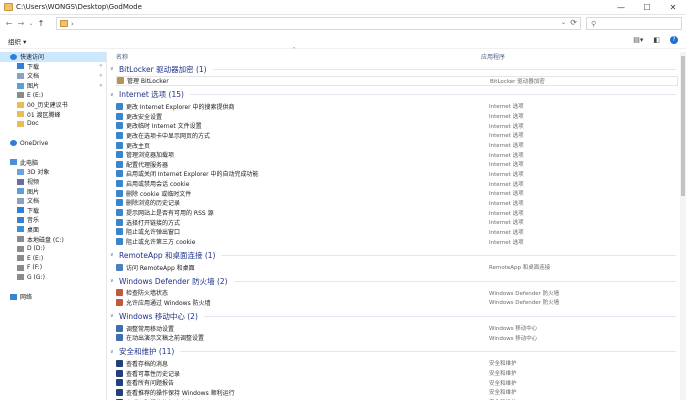 Image resolution: width=686 pixels, height=400 pixels. I want to click on item-name: 提示网站上是否有可用的 RSS 源, so click(170, 214).